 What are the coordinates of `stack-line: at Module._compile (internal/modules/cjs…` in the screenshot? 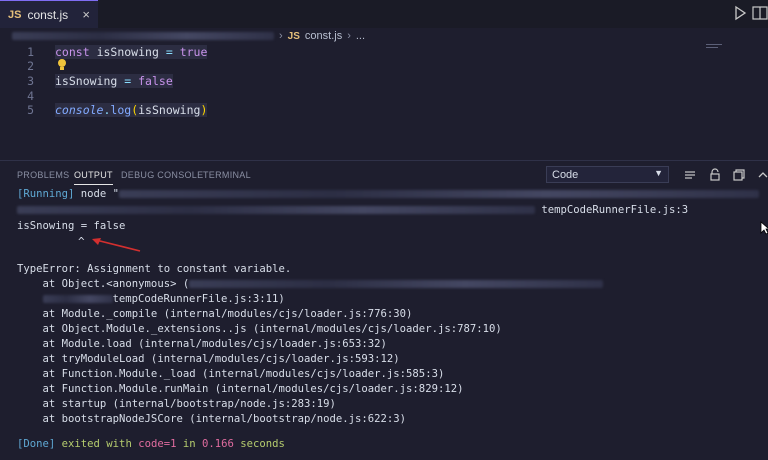 It's located at (215, 314).